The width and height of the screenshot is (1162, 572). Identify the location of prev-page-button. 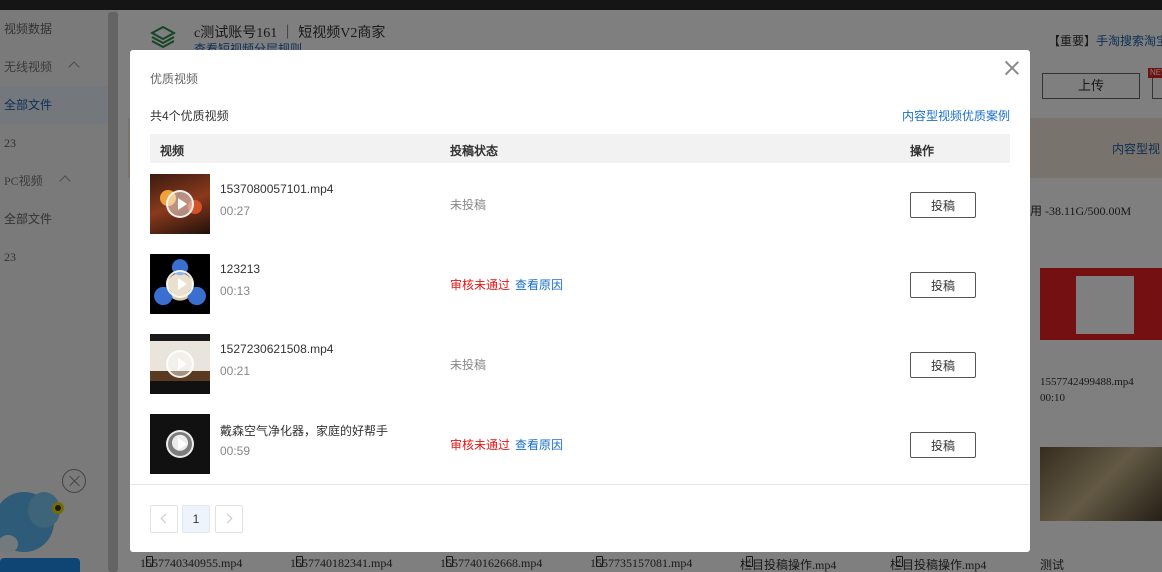
(164, 519).